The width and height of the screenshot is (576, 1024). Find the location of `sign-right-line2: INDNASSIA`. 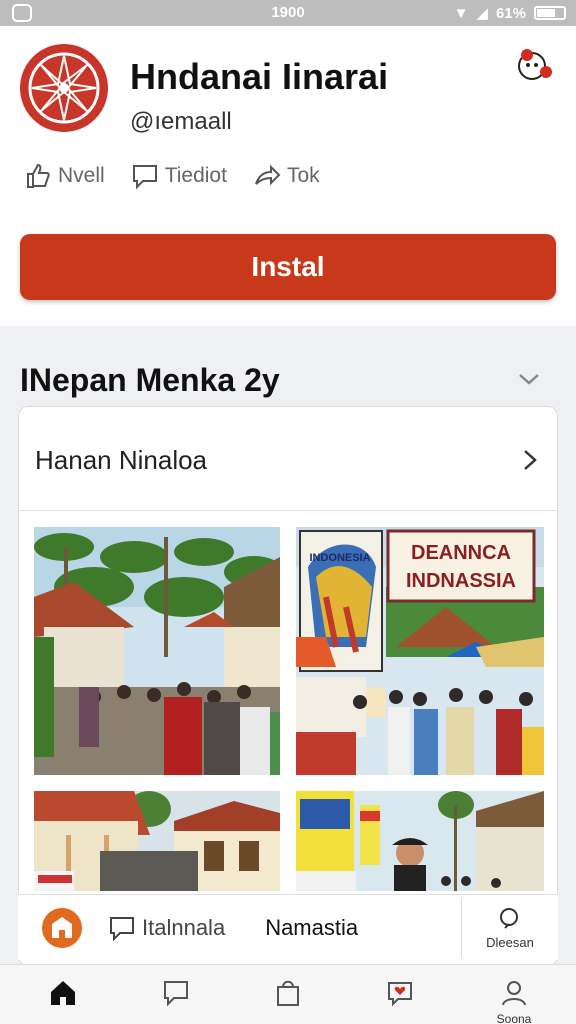

sign-right-line2: INDNASSIA is located at coordinates (461, 581).